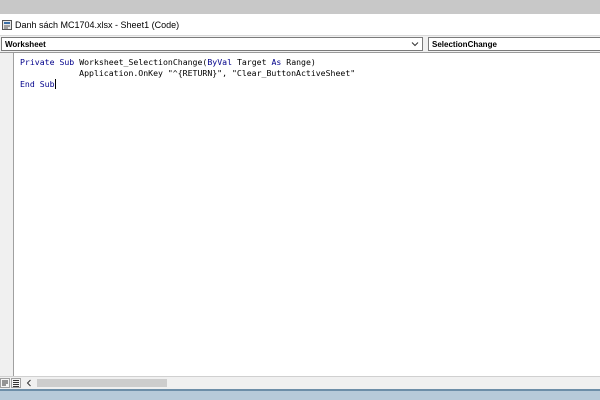 The width and height of the screenshot is (600, 400). Describe the element at coordinates (143, 62) in the screenshot. I see `code-text-segment: Worksheet_SelectionChange(` at that location.